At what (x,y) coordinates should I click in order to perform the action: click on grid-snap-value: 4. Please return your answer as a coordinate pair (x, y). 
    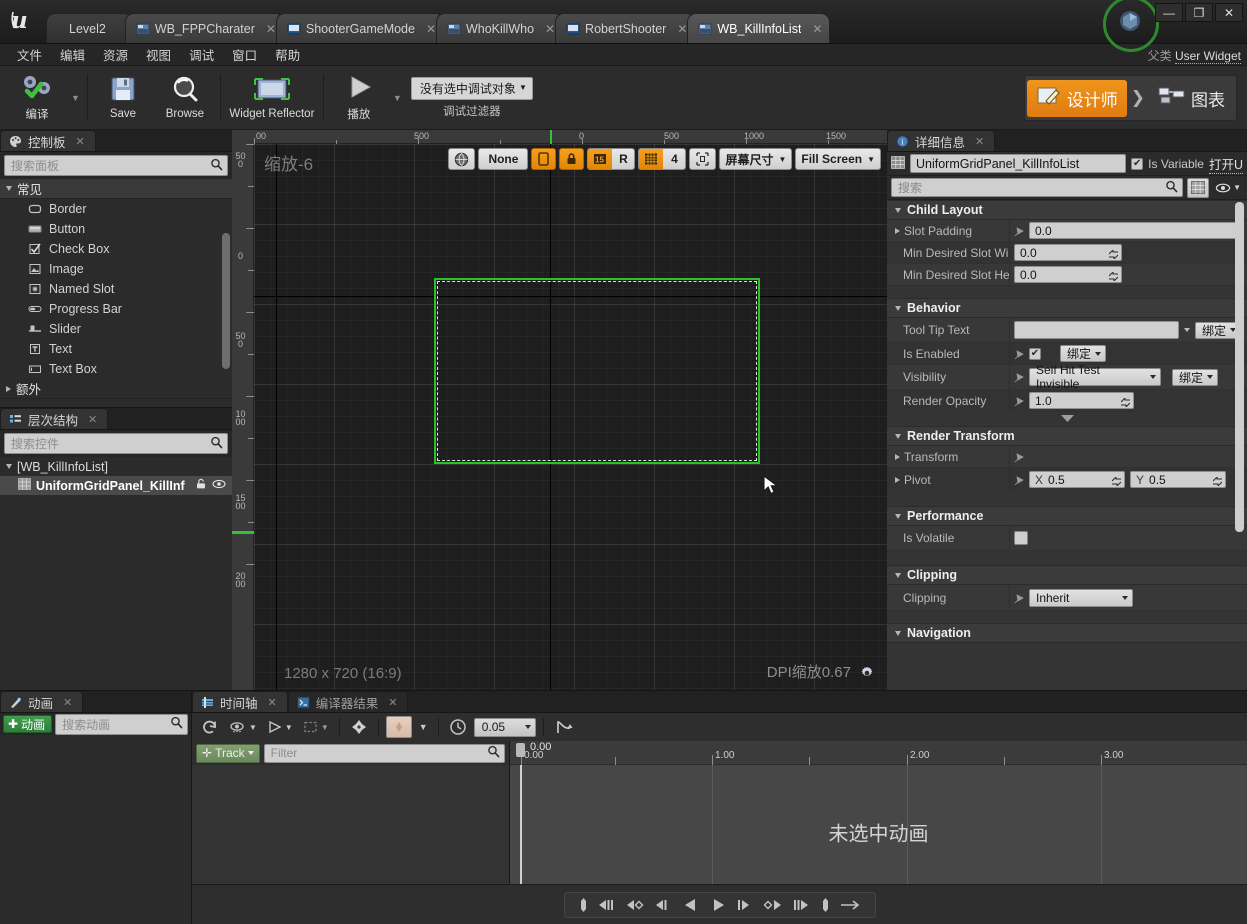
    Looking at the image, I should click on (674, 159).